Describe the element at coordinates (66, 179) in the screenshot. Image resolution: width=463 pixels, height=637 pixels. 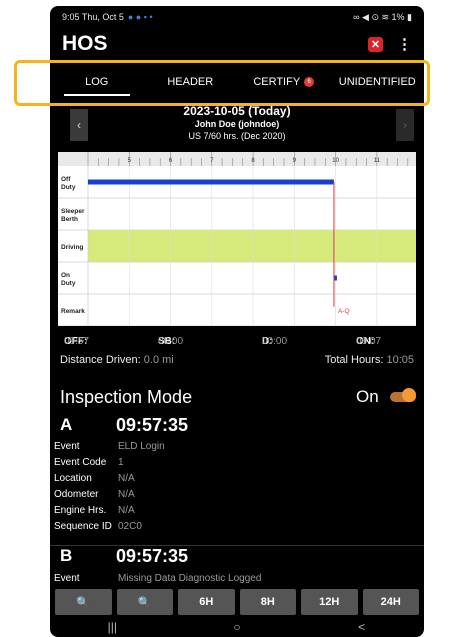
I see `row-label: Off` at that location.